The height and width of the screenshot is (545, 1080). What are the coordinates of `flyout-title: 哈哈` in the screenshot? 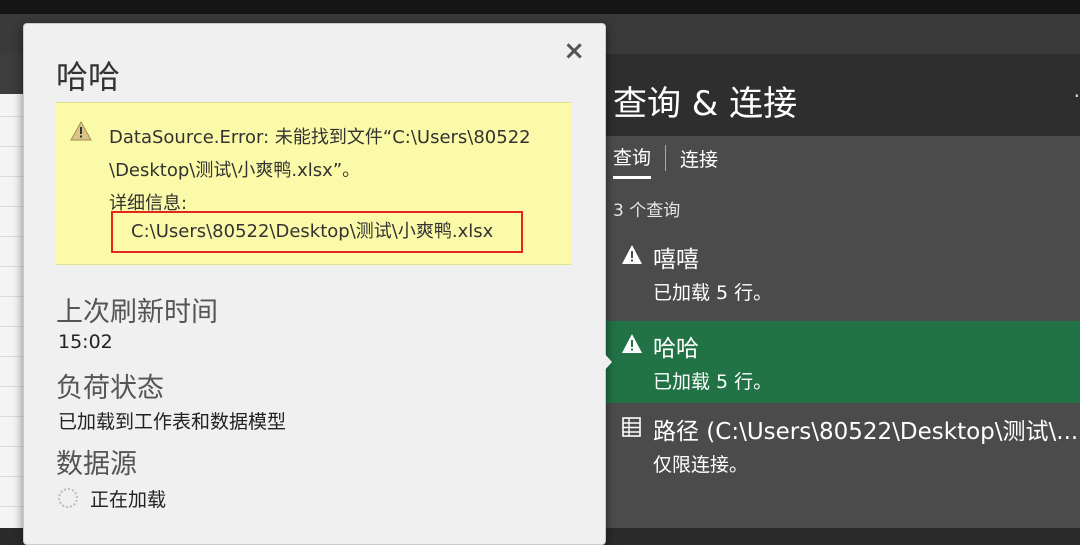 It's located at (88, 77).